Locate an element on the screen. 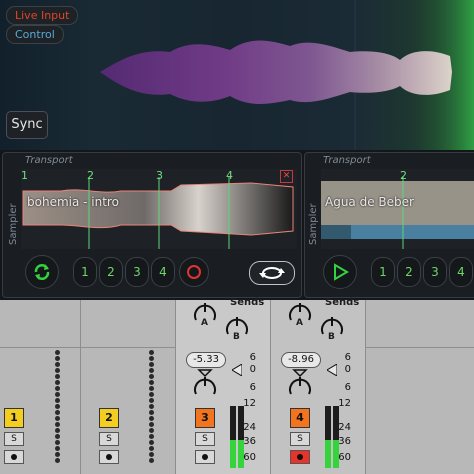 This screenshot has width=474, height=474. record-icon is located at coordinates (194, 272).